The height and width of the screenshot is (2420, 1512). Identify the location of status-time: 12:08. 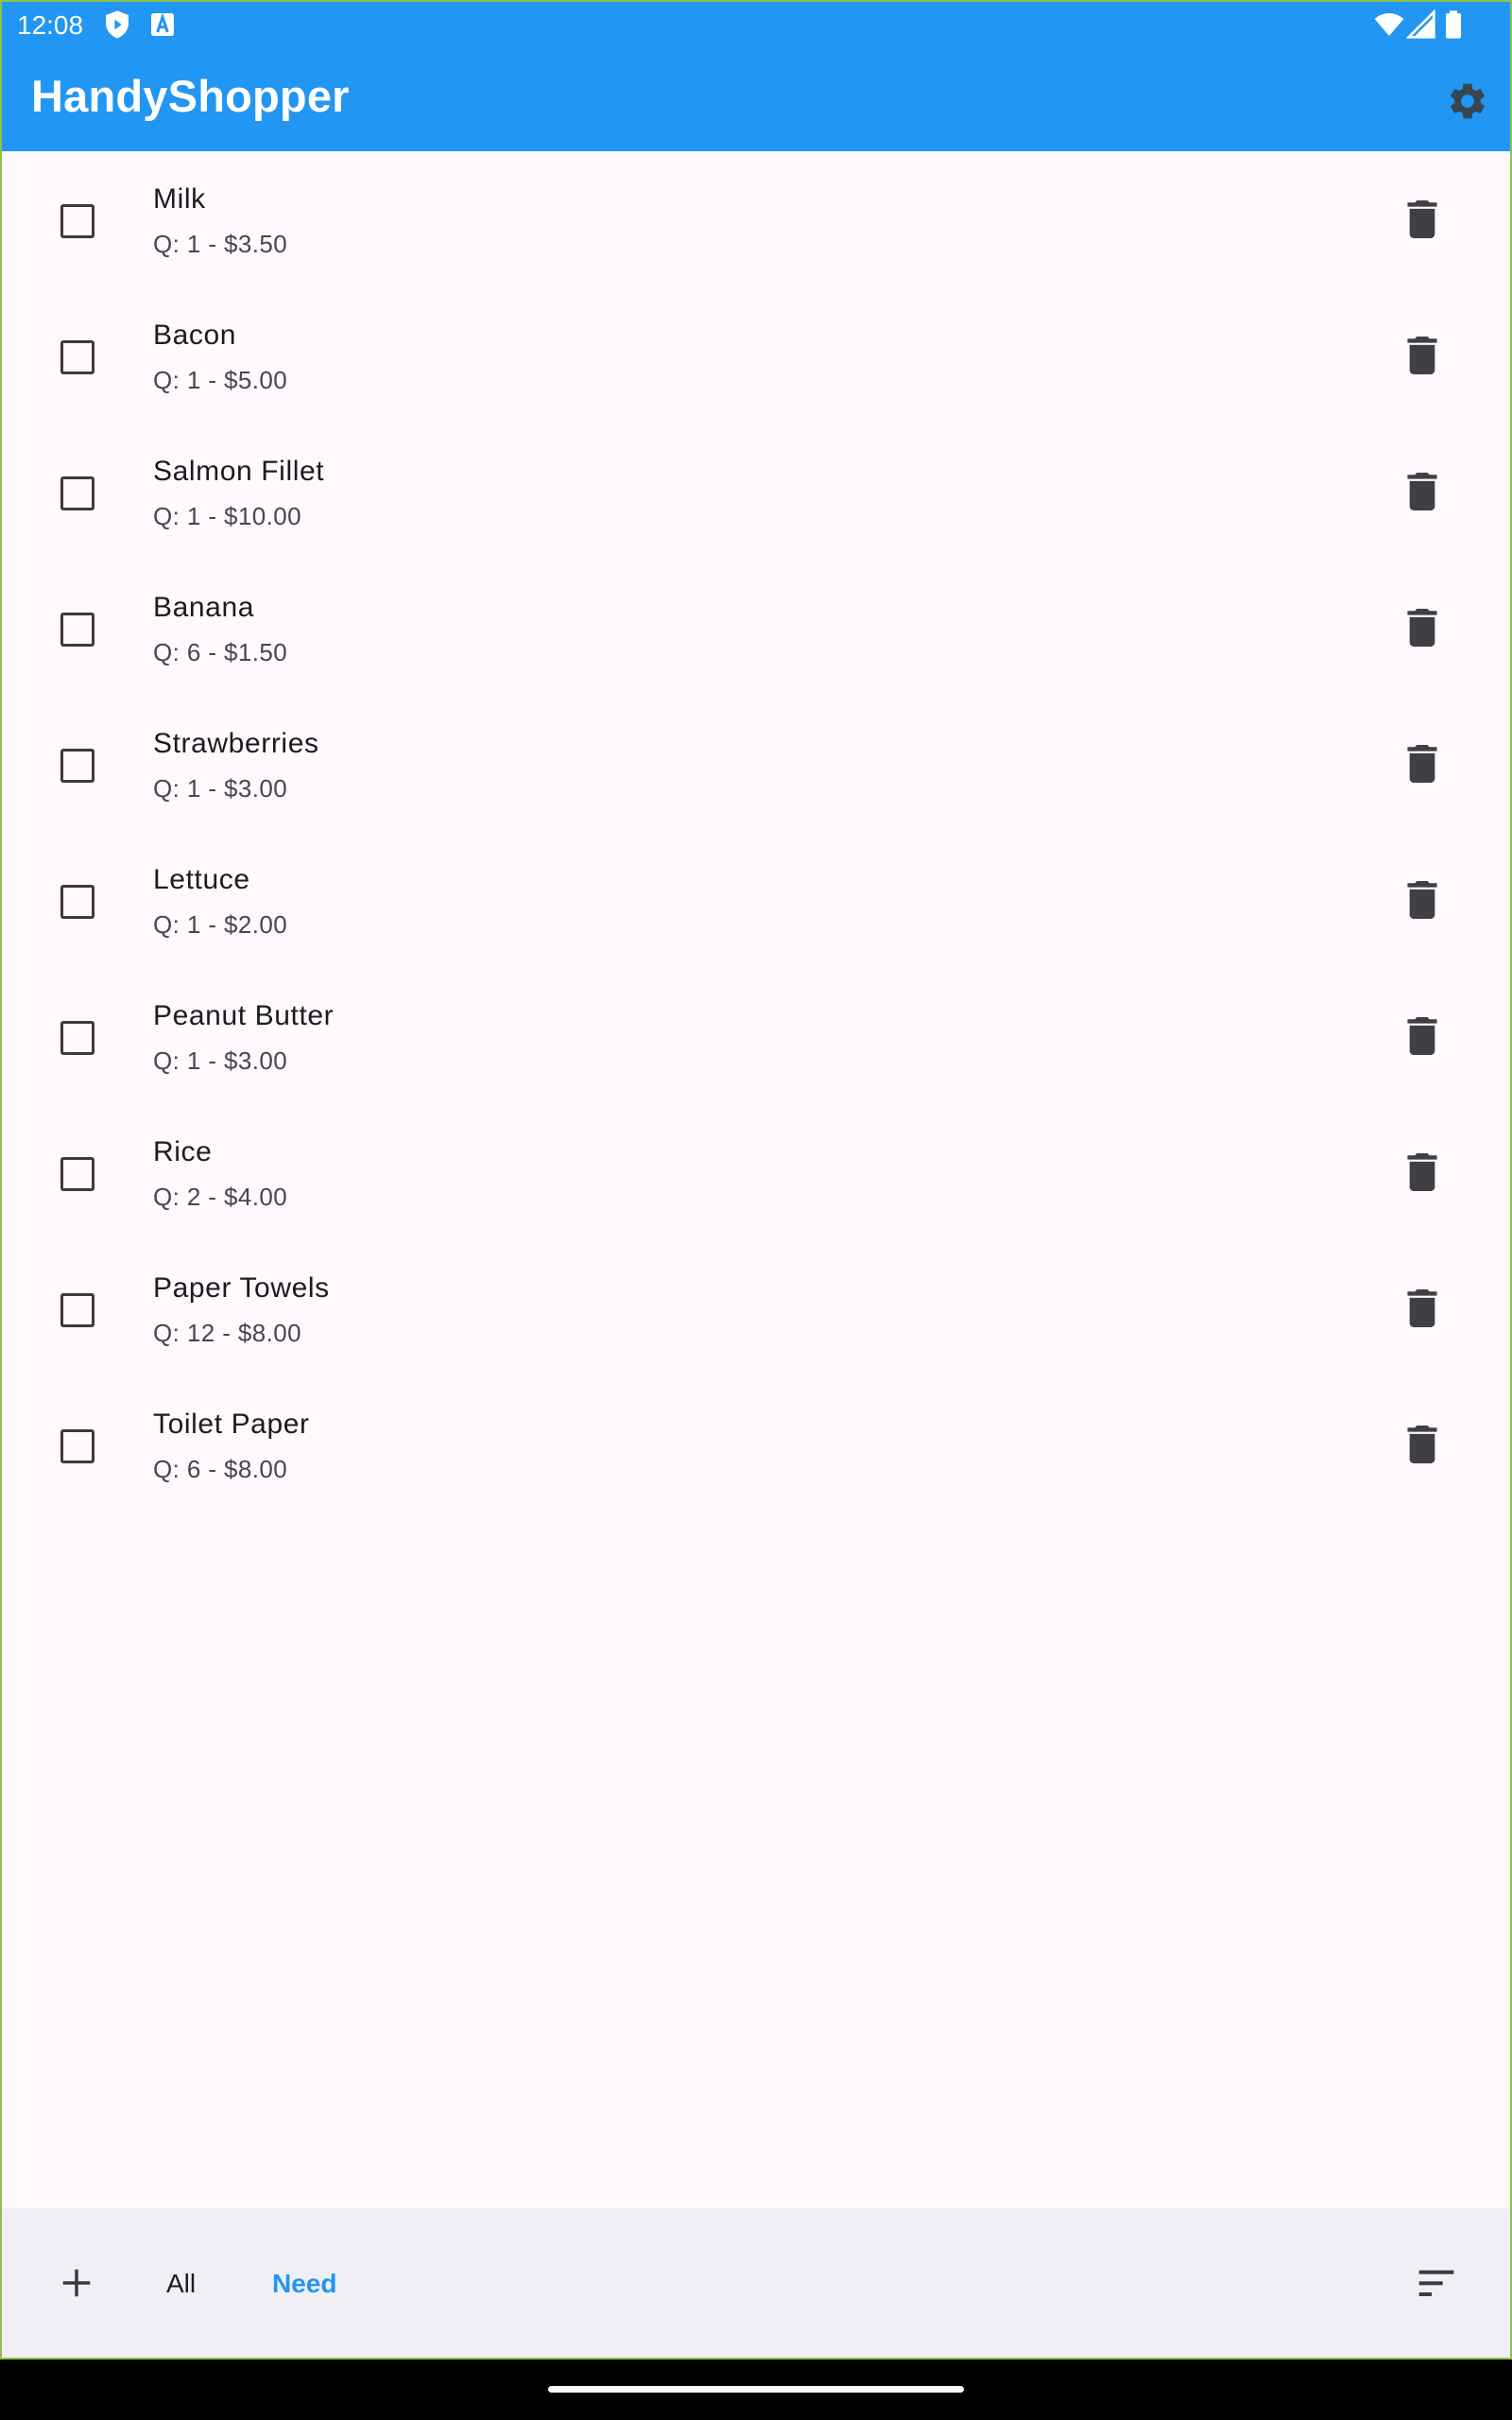
(50, 25).